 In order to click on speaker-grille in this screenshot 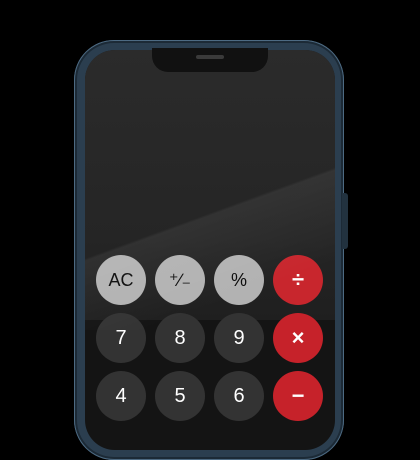, I will do `click(210, 57)`.